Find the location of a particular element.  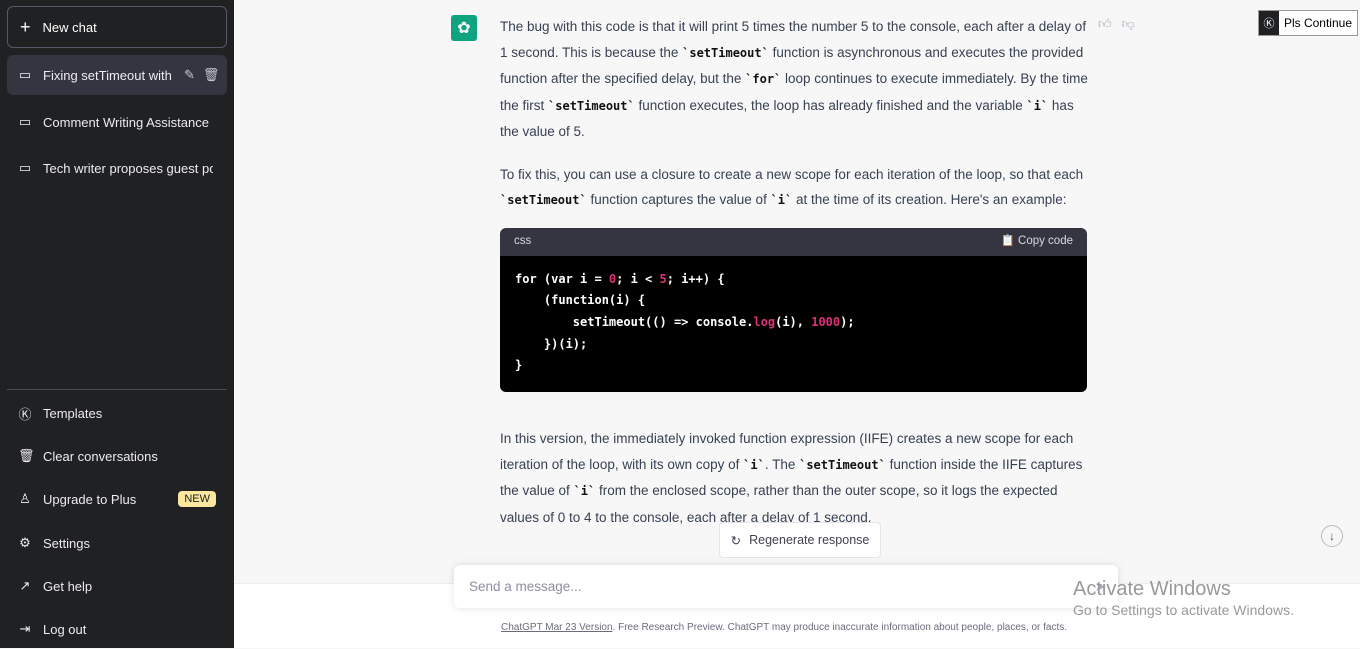

code-token: 1000 is located at coordinates (826, 321).